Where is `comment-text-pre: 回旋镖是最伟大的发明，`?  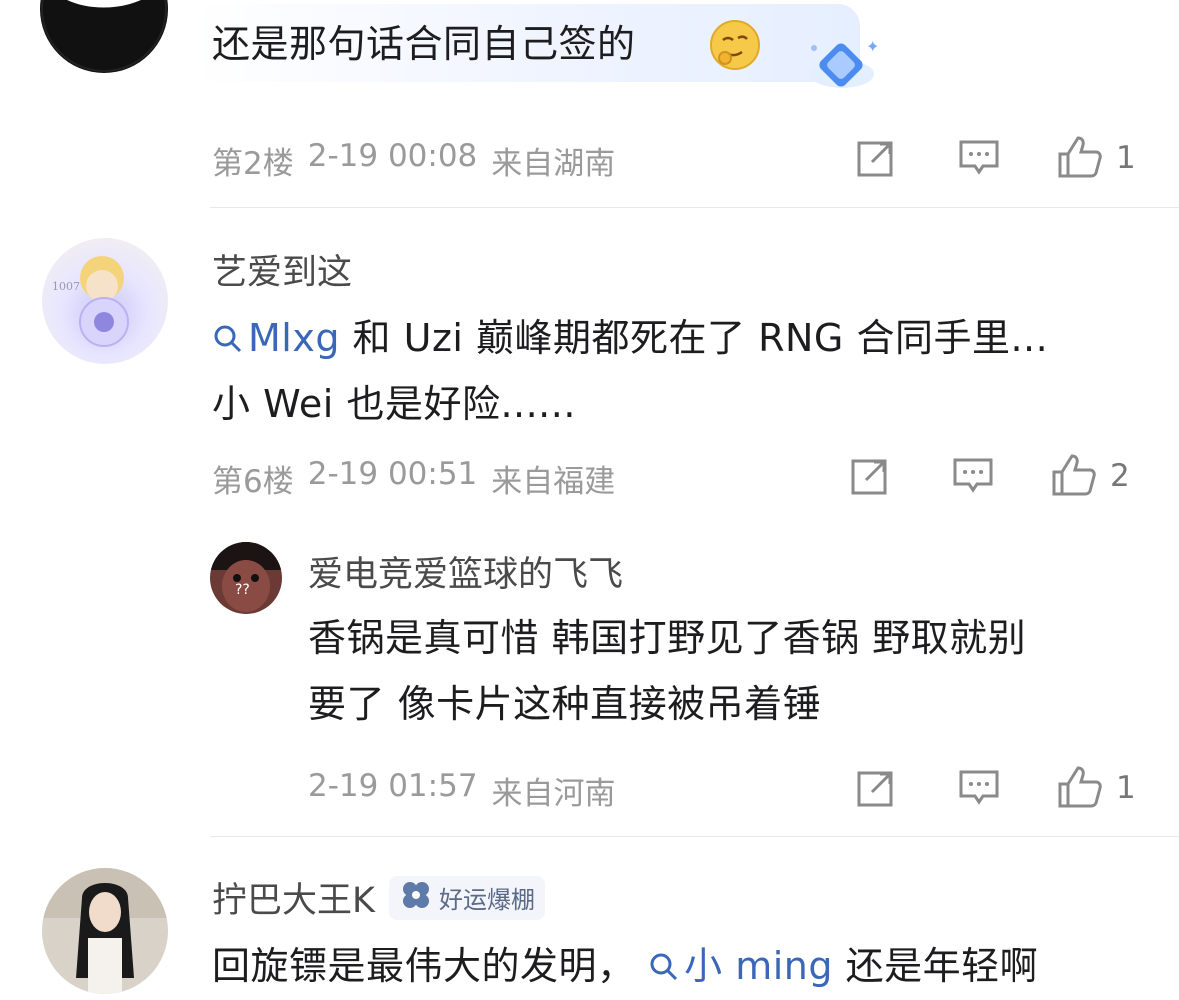
comment-text-pre: 回旋镖是最伟大的发明， is located at coordinates (424, 966).